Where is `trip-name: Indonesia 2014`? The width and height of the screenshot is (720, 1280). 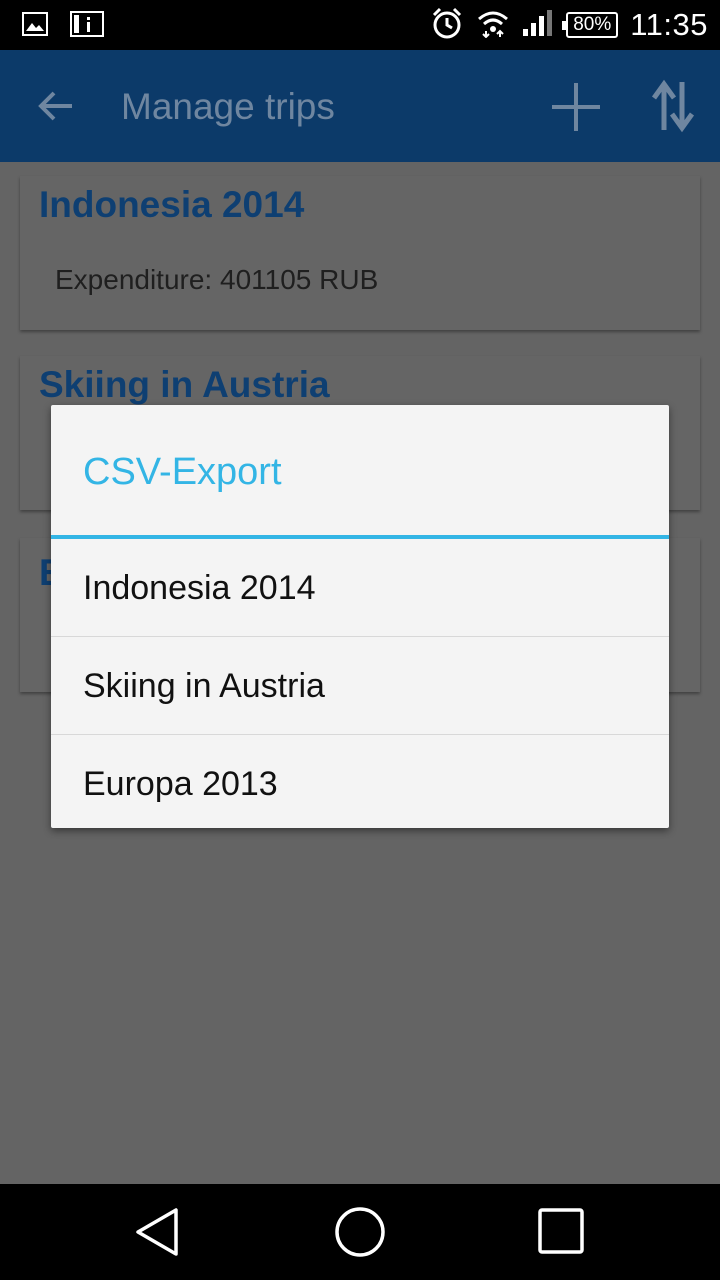 trip-name: Indonesia 2014 is located at coordinates (172, 204).